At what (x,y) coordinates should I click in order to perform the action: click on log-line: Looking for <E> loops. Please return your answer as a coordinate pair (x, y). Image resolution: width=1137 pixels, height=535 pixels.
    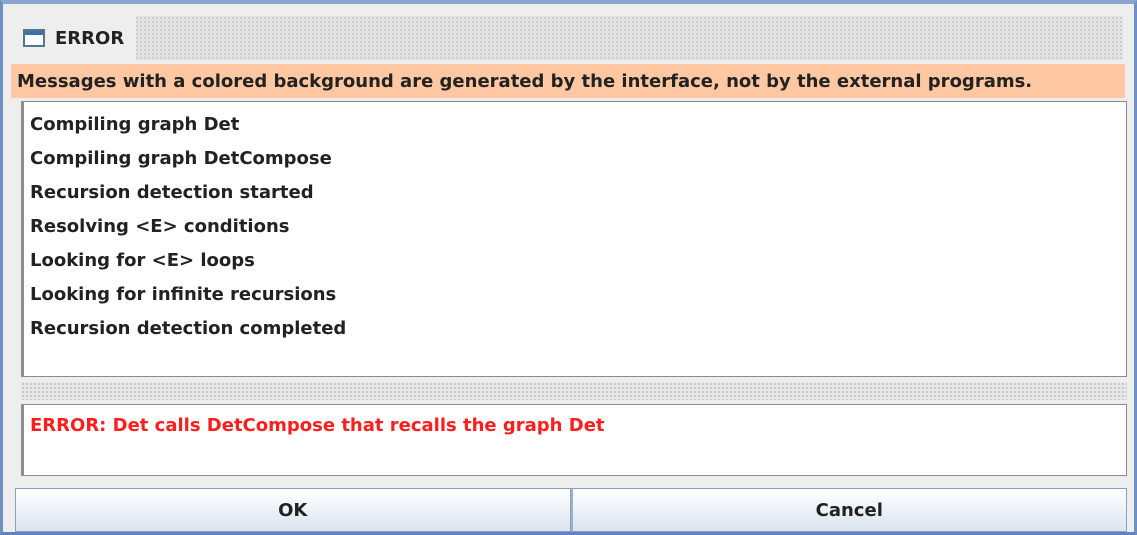
    Looking at the image, I should click on (142, 260).